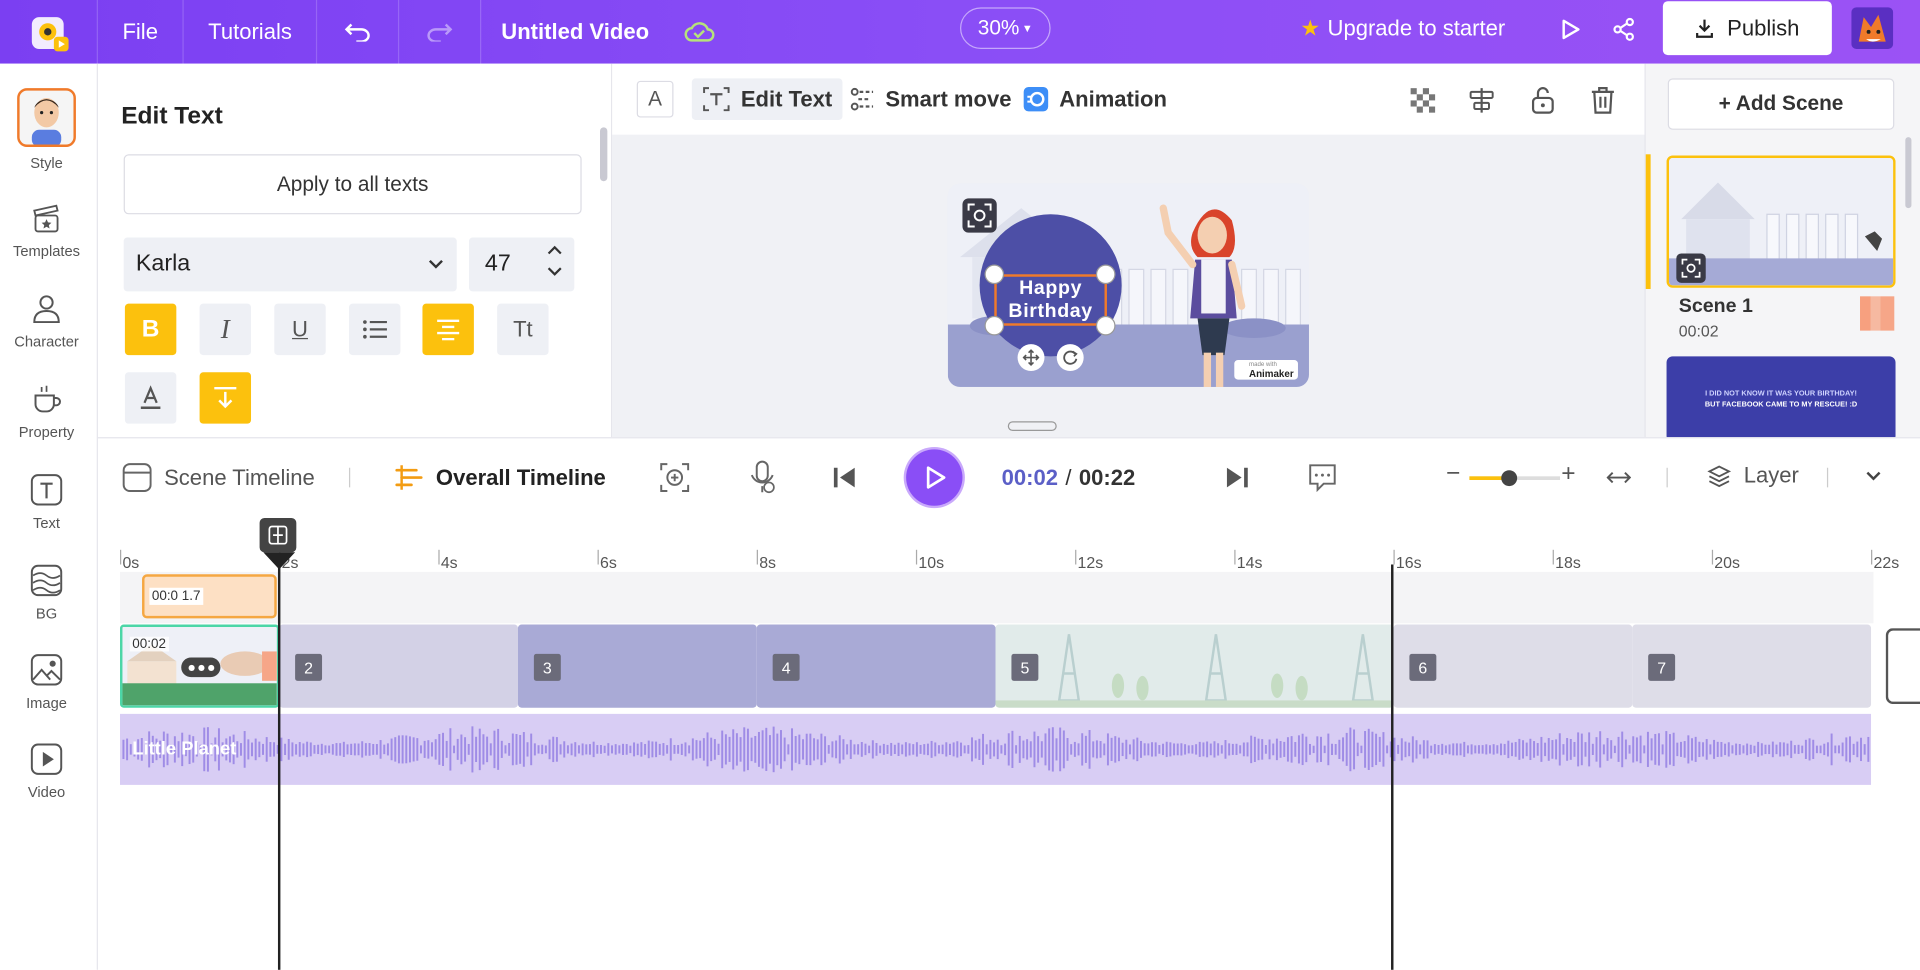  What do you see at coordinates (290, 264) in the screenshot?
I see `font-family-select: Karla` at bounding box center [290, 264].